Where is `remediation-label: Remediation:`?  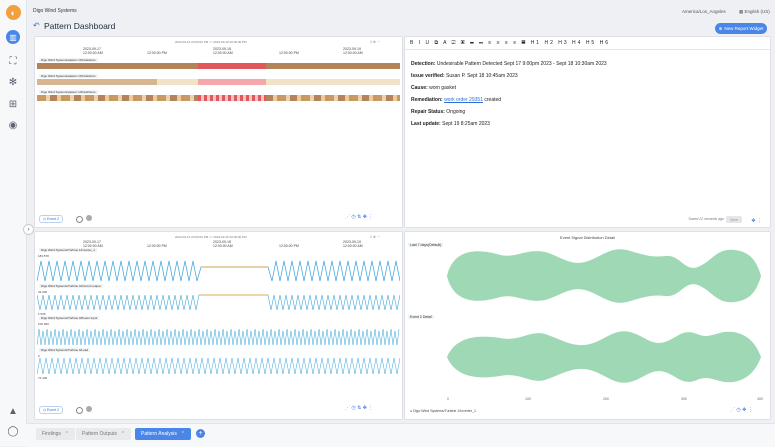 remediation-label: Remediation: is located at coordinates (427, 100).